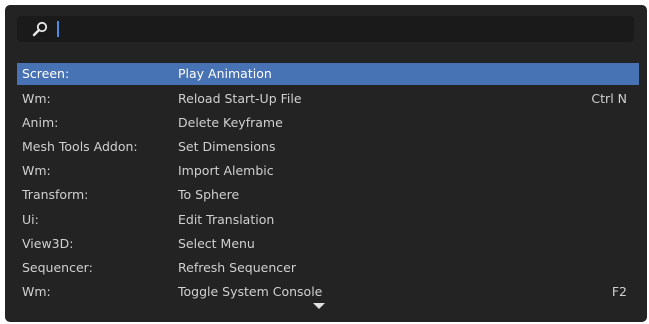 The height and width of the screenshot is (324, 649). I want to click on item-shortcut: Ctrl N, so click(609, 99).